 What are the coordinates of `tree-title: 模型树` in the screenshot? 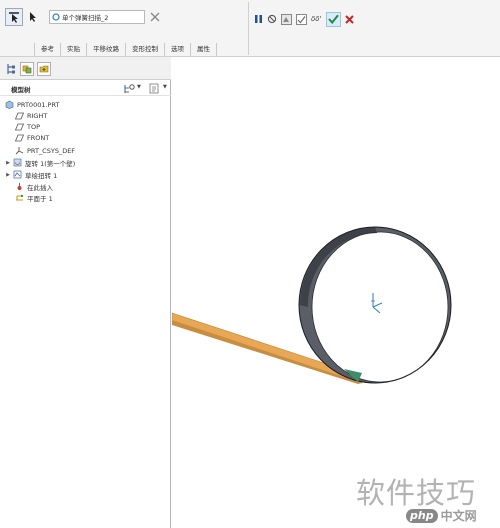 It's located at (21, 90).